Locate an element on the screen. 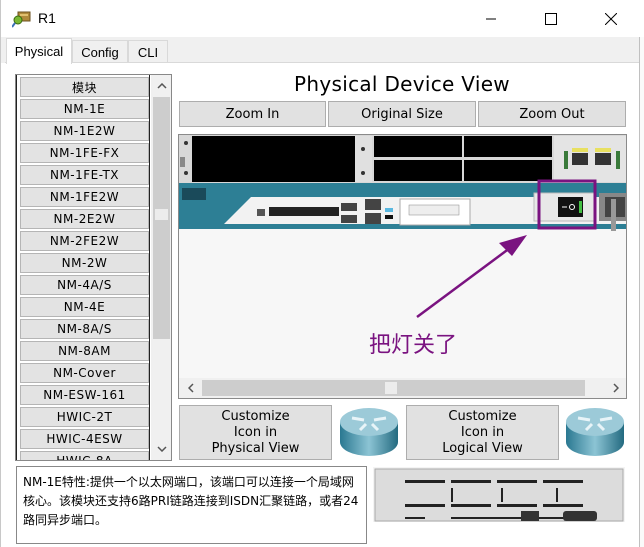  minimize-icon is located at coordinates (491, 19).